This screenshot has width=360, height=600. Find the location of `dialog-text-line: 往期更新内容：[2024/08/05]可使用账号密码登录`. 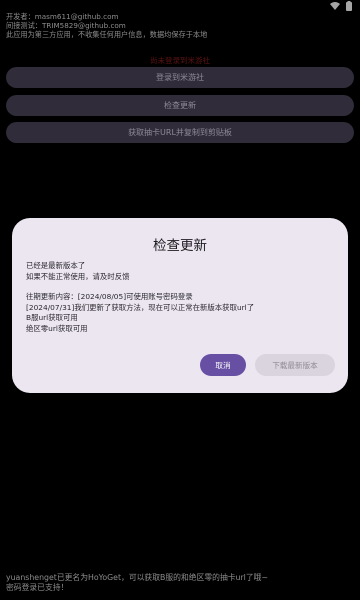

dialog-text-line: 往期更新内容：[2024/08/05]可使用账号密码登录 is located at coordinates (109, 296).